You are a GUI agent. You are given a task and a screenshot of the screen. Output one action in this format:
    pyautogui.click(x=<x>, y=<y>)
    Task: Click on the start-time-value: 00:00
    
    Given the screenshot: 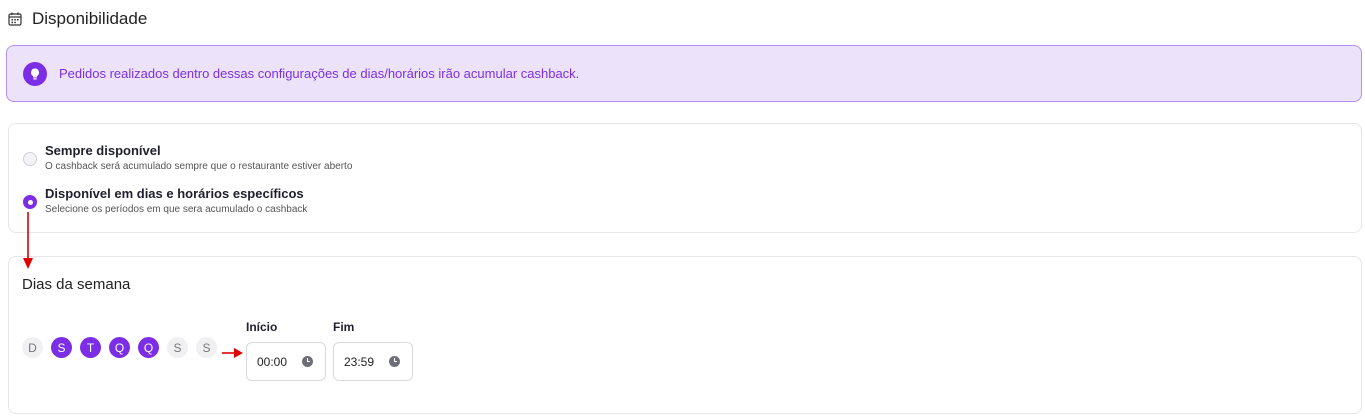 What is the action you would take?
    pyautogui.click(x=272, y=361)
    